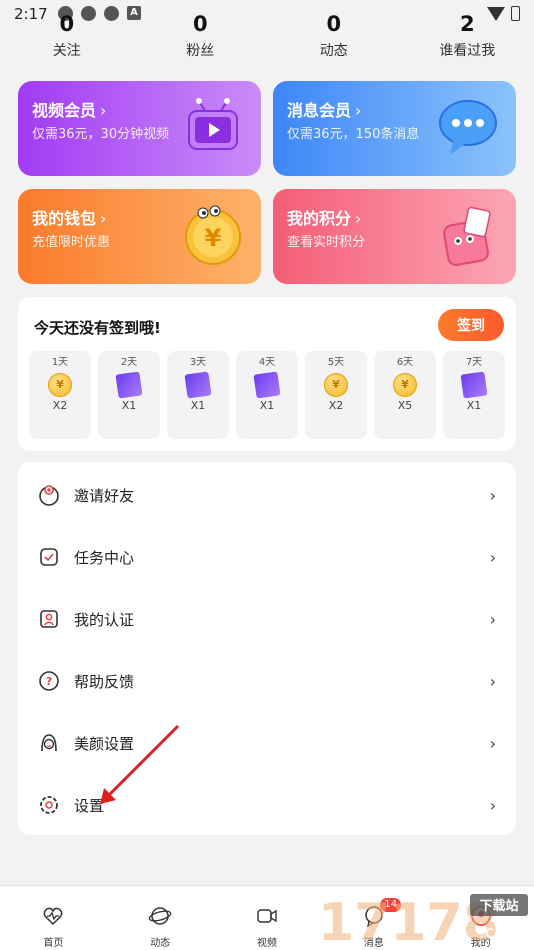 The width and height of the screenshot is (534, 950). What do you see at coordinates (324, 110) in the screenshot?
I see `card-title: 消息会员 ›` at bounding box center [324, 110].